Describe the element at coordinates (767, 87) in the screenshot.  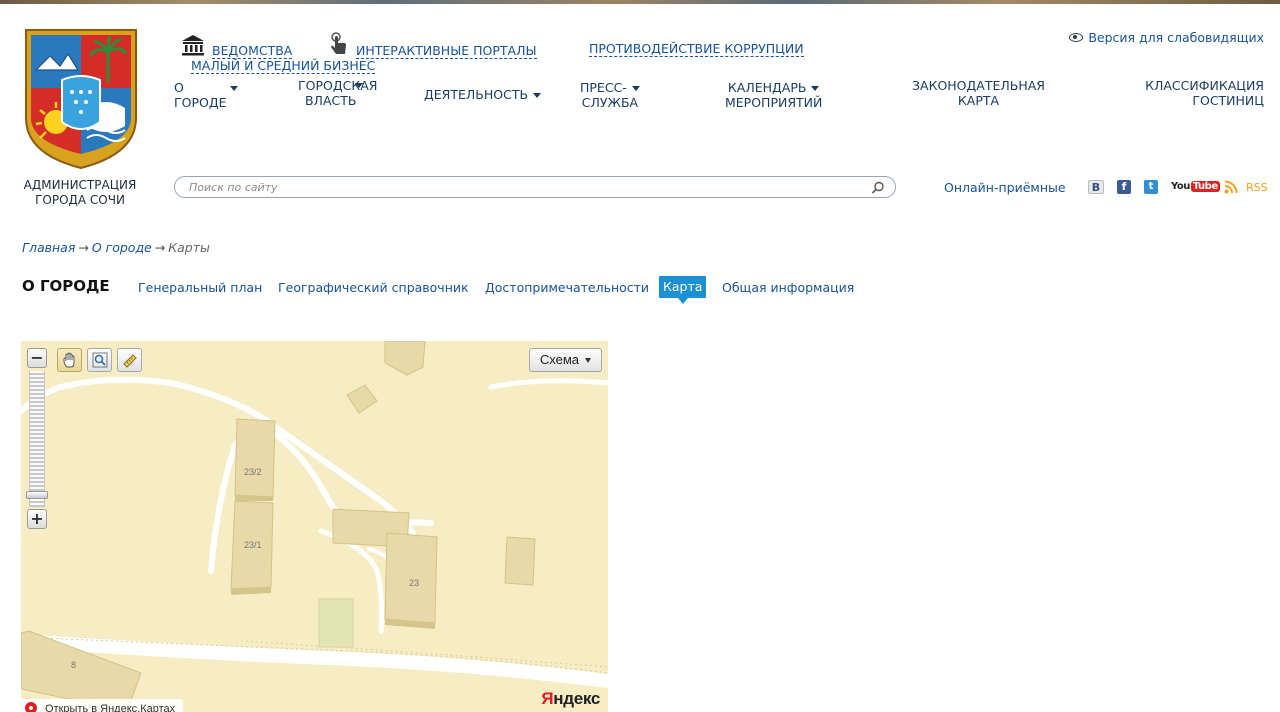
I see `nav-calendar-line1: КАЛЕНДАРЬ` at that location.